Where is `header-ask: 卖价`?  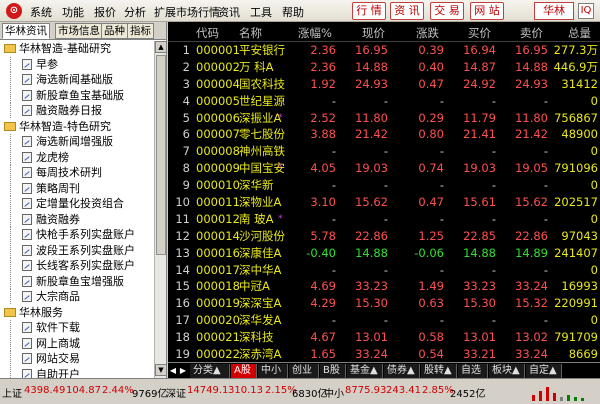
header-ask: 卖价 is located at coordinates (531, 33).